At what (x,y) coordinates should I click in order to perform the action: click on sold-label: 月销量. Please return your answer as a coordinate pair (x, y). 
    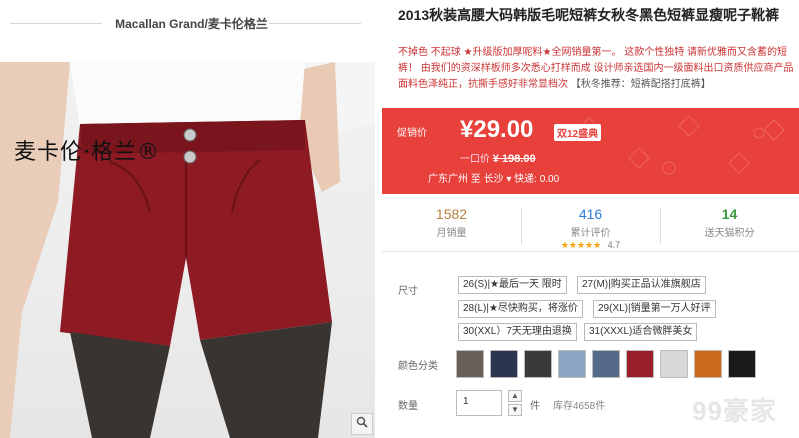
    Looking at the image, I should click on (451, 233).